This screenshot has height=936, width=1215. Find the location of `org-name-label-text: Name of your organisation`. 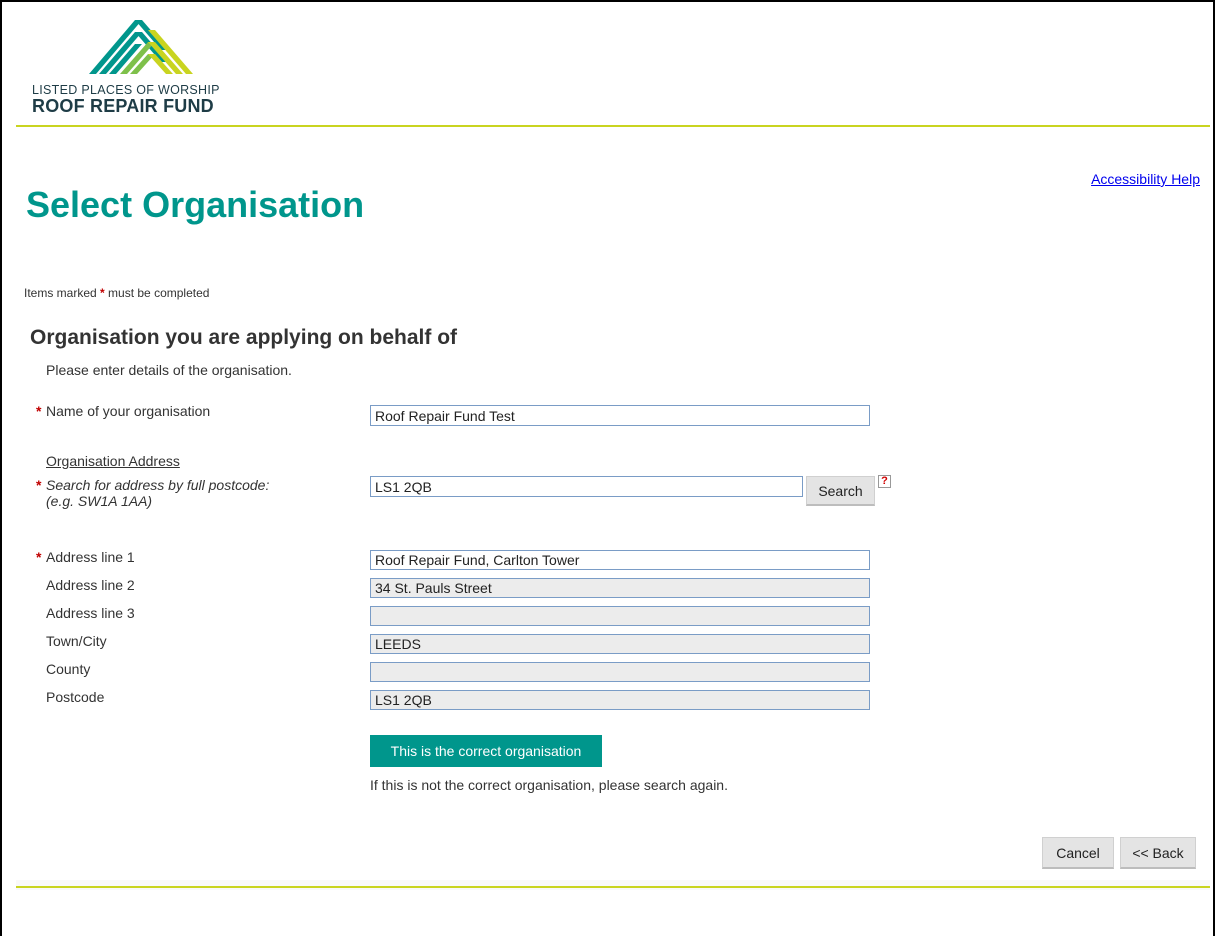

org-name-label-text: Name of your organisation is located at coordinates (128, 411).